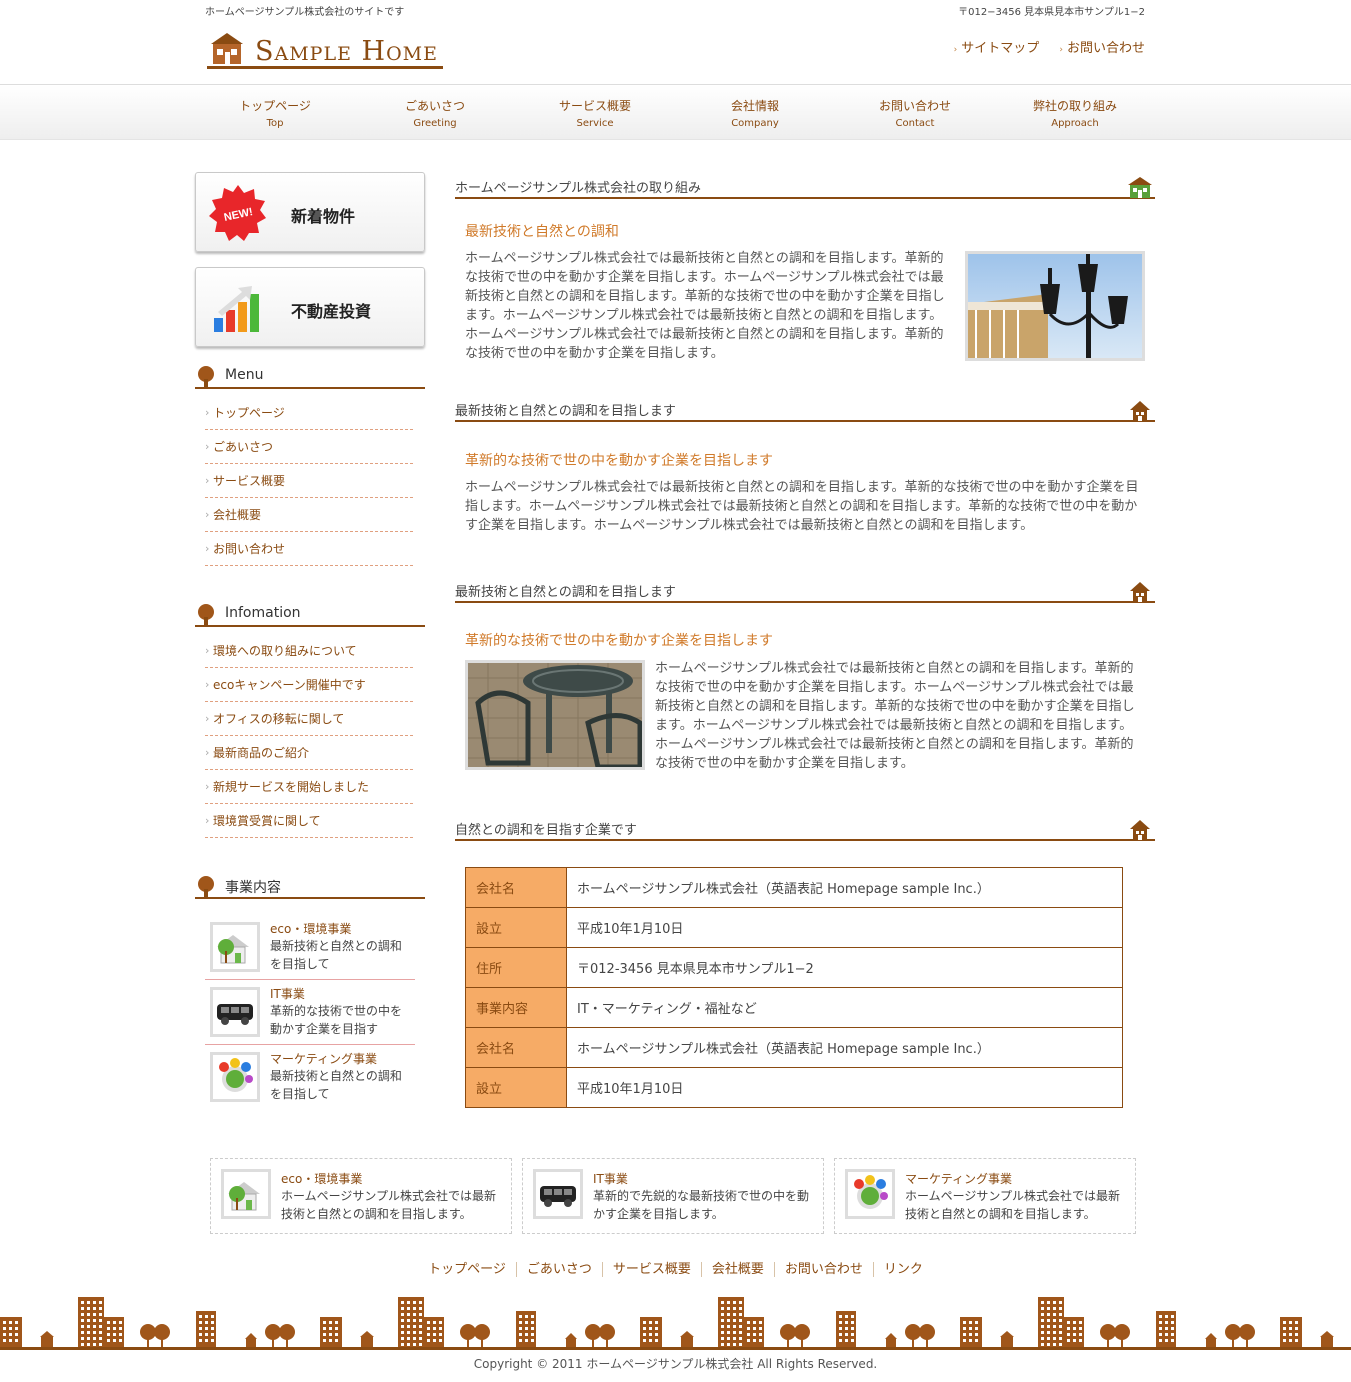 The width and height of the screenshot is (1351, 1382). I want to click on nav-greeting: ごあいさつ Greeting, so click(435, 113).